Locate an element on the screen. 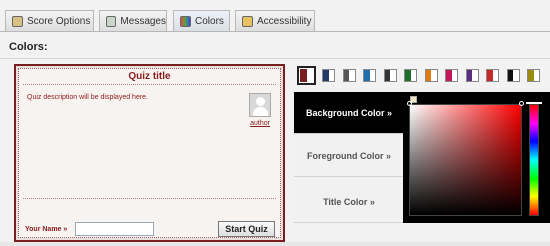 The image size is (550, 246). tab-label: Accessibility is located at coordinates (284, 21).